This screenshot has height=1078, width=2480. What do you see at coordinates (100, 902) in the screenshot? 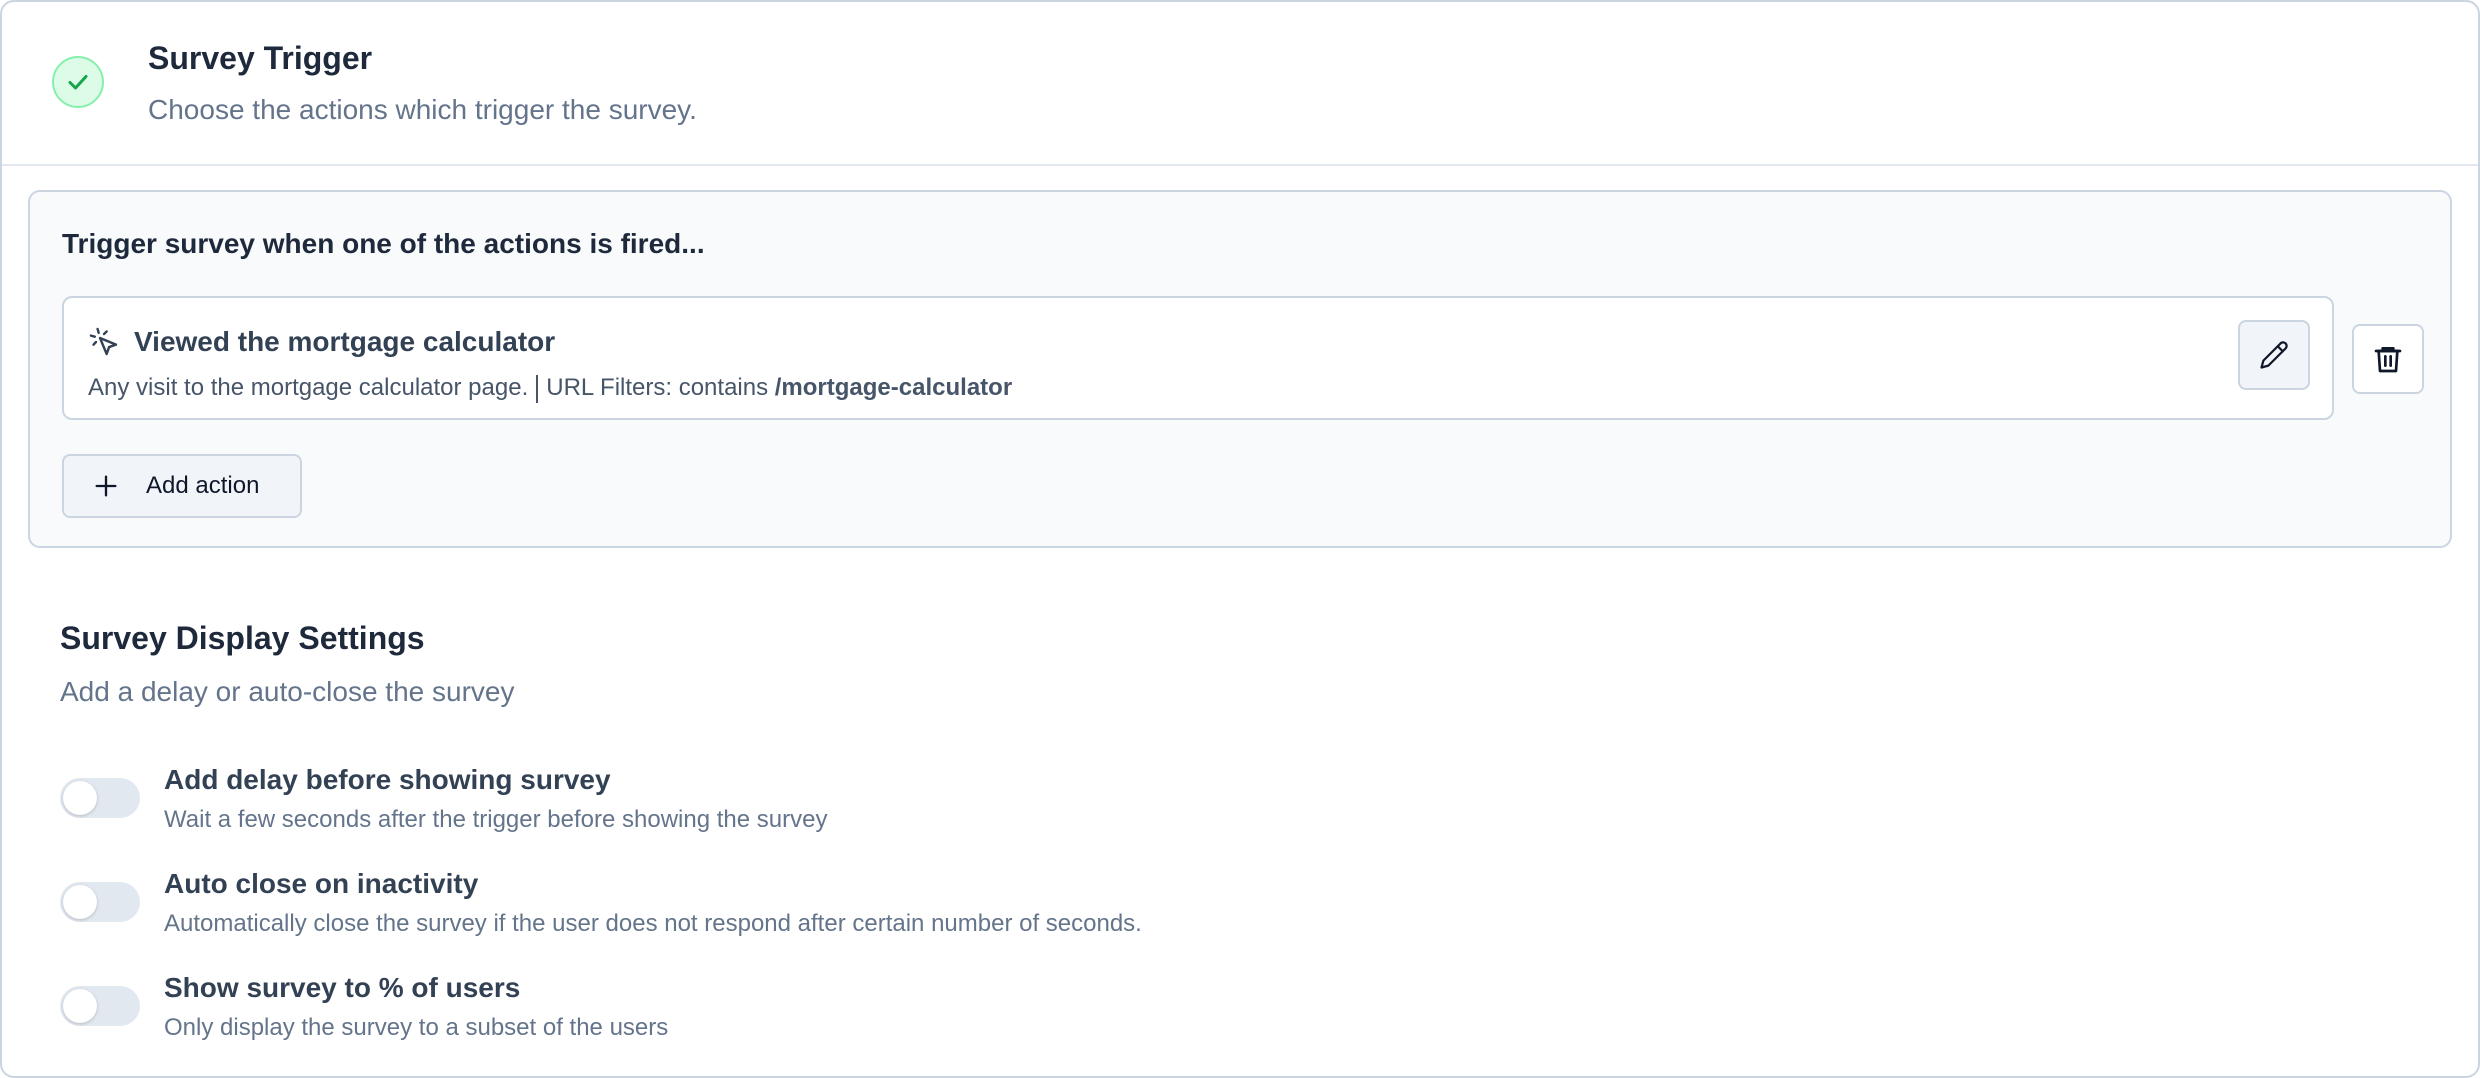
I see `auto-close-toggle` at bounding box center [100, 902].